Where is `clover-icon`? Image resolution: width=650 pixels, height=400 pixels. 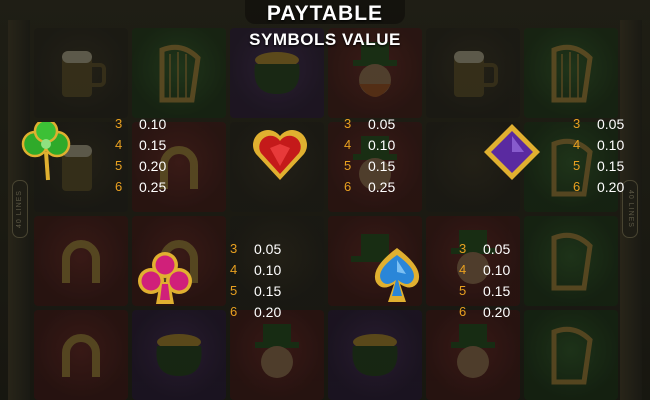
clover-icon is located at coordinates (46, 151).